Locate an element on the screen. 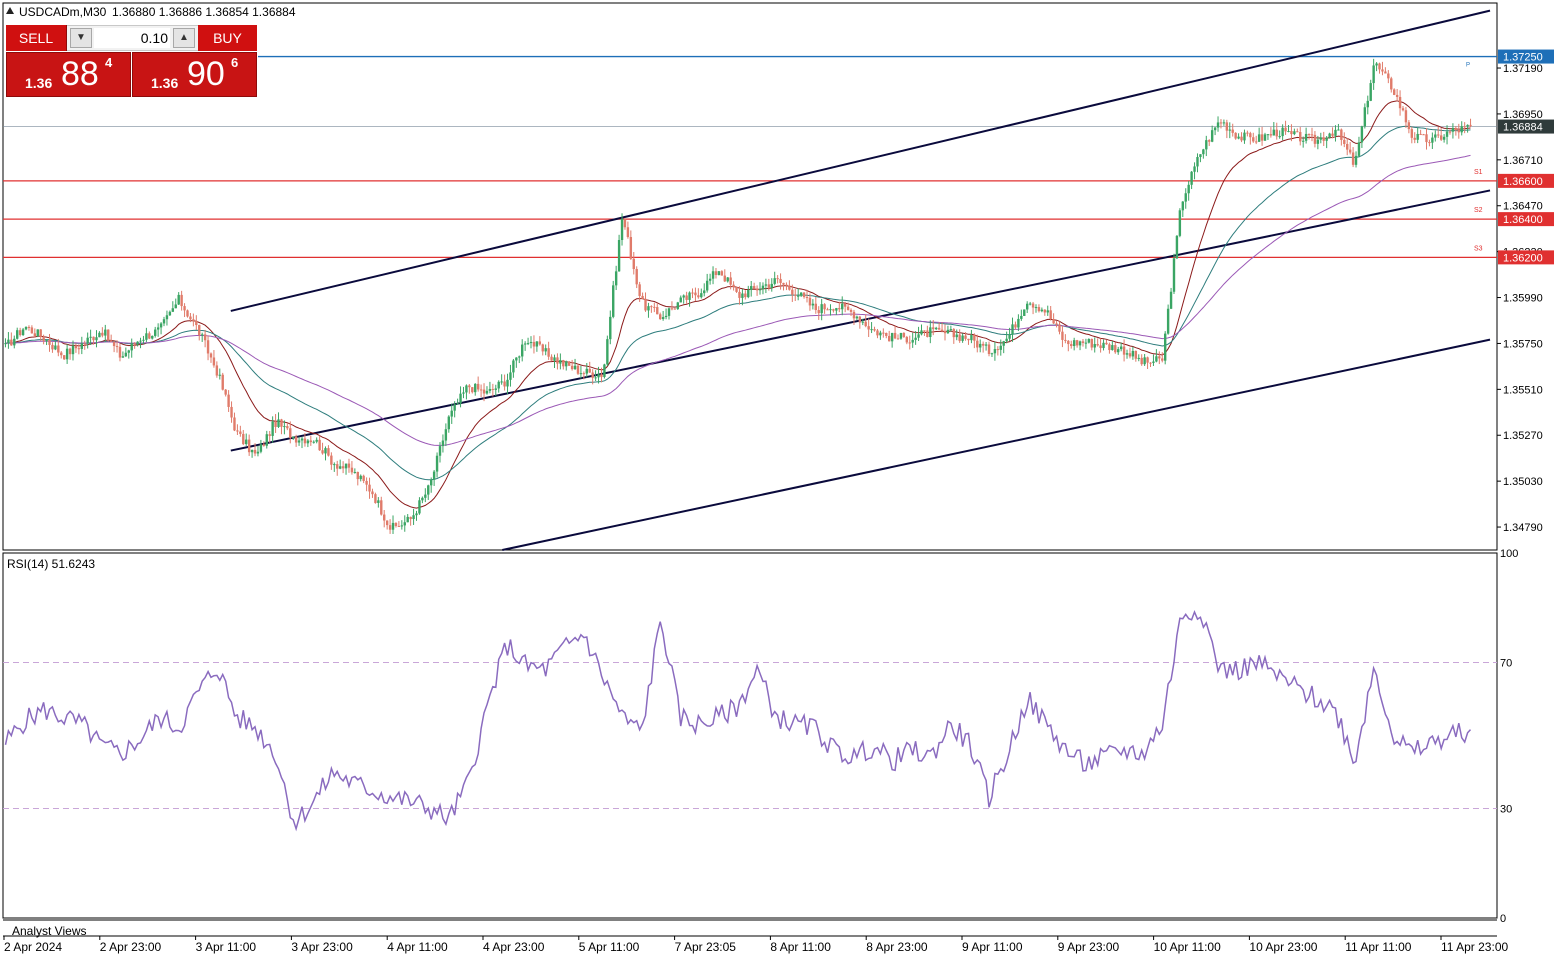 This screenshot has width=1560, height=960. level-tag-s2: S2 is located at coordinates (1478, 210).